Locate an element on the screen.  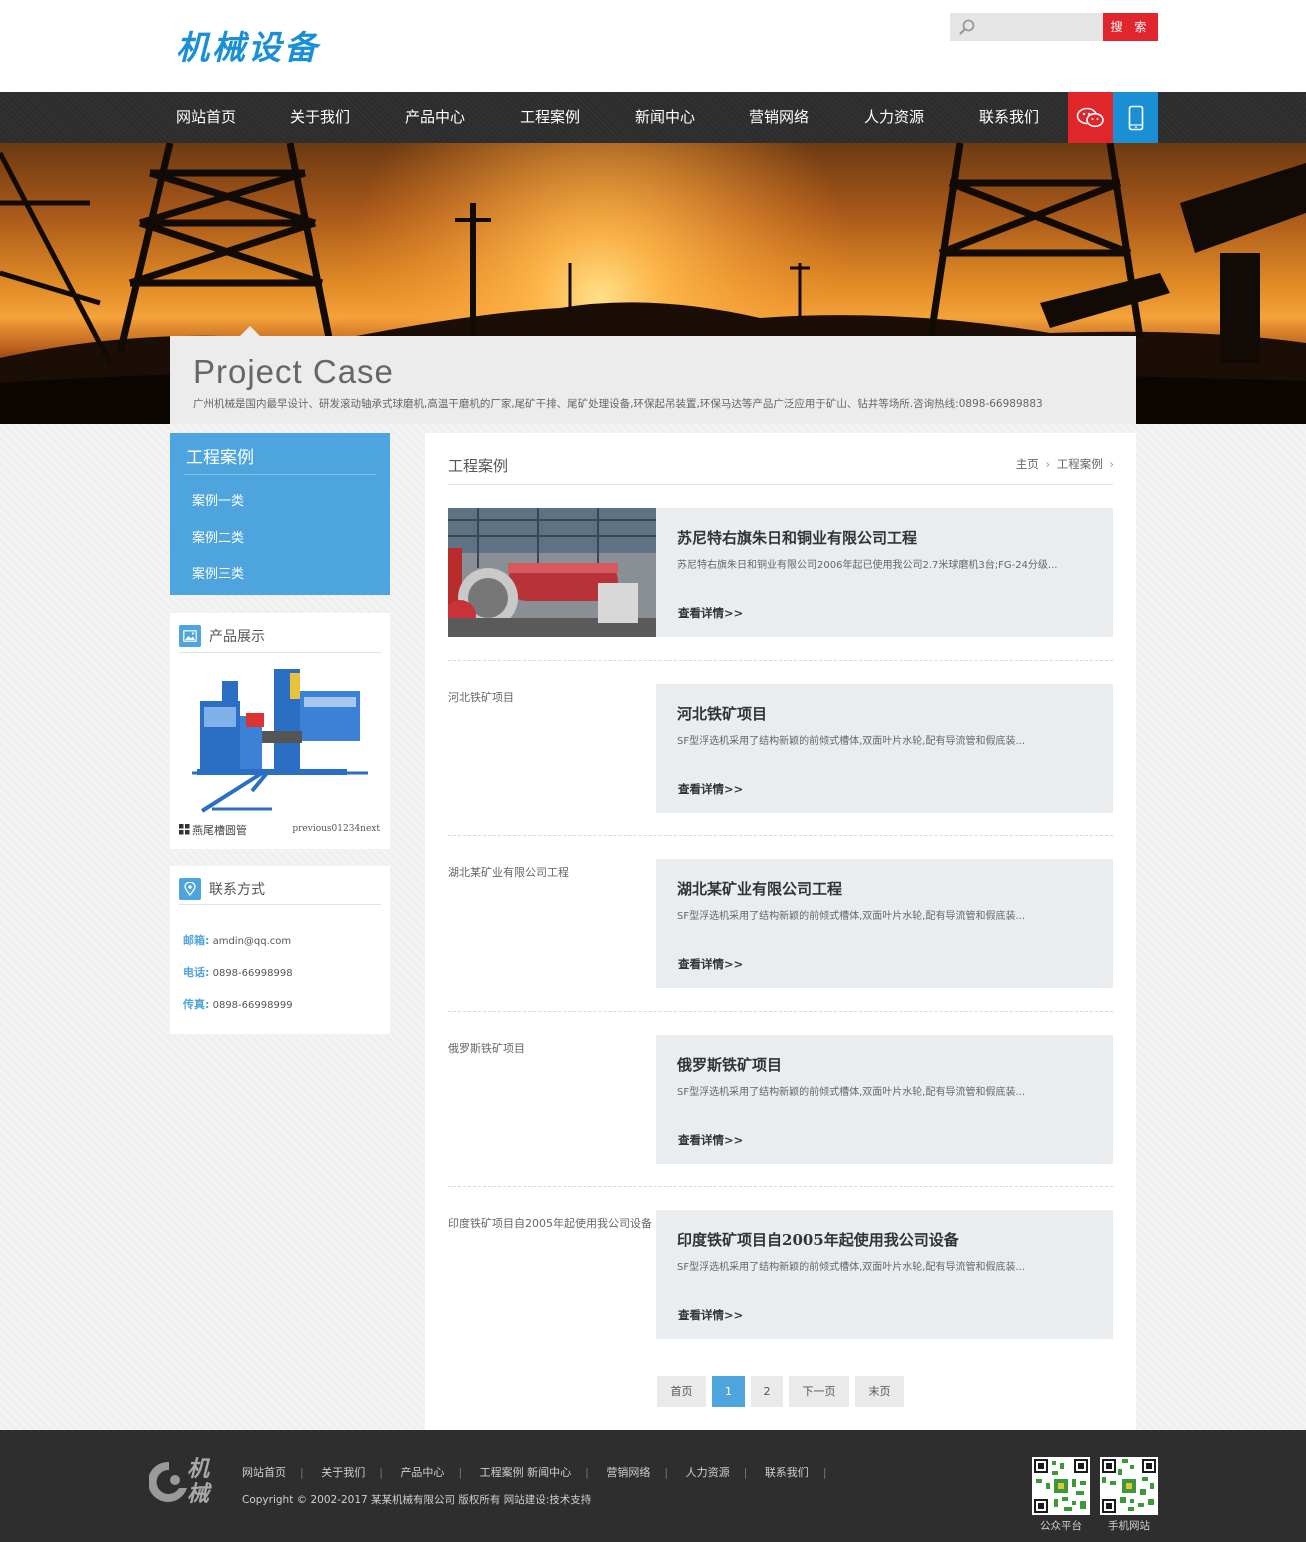
contact-fax-value: 0898-66998999 is located at coordinates (252, 1005).